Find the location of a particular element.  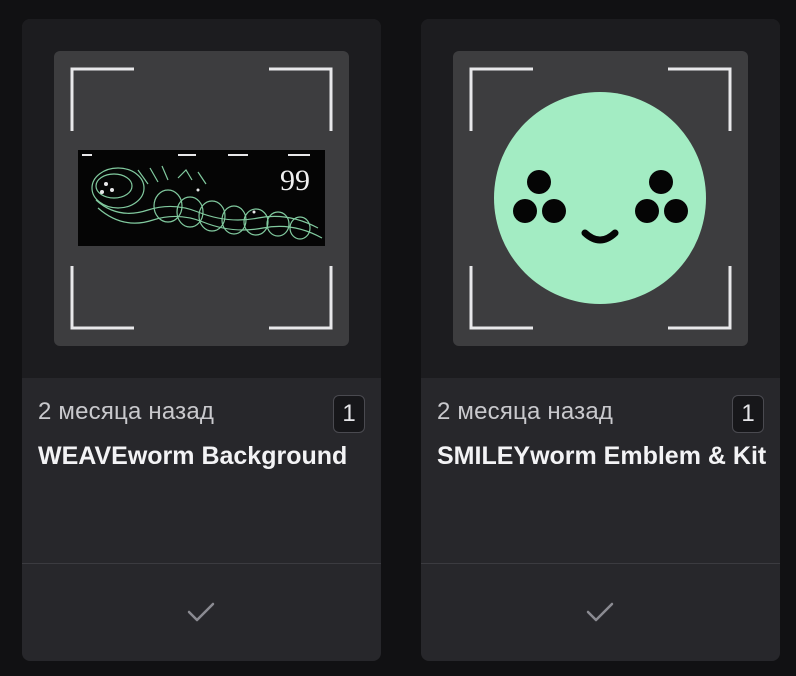

card-info: 2 месяца назад 1 WEAVEworm Background is located at coordinates (201, 470).